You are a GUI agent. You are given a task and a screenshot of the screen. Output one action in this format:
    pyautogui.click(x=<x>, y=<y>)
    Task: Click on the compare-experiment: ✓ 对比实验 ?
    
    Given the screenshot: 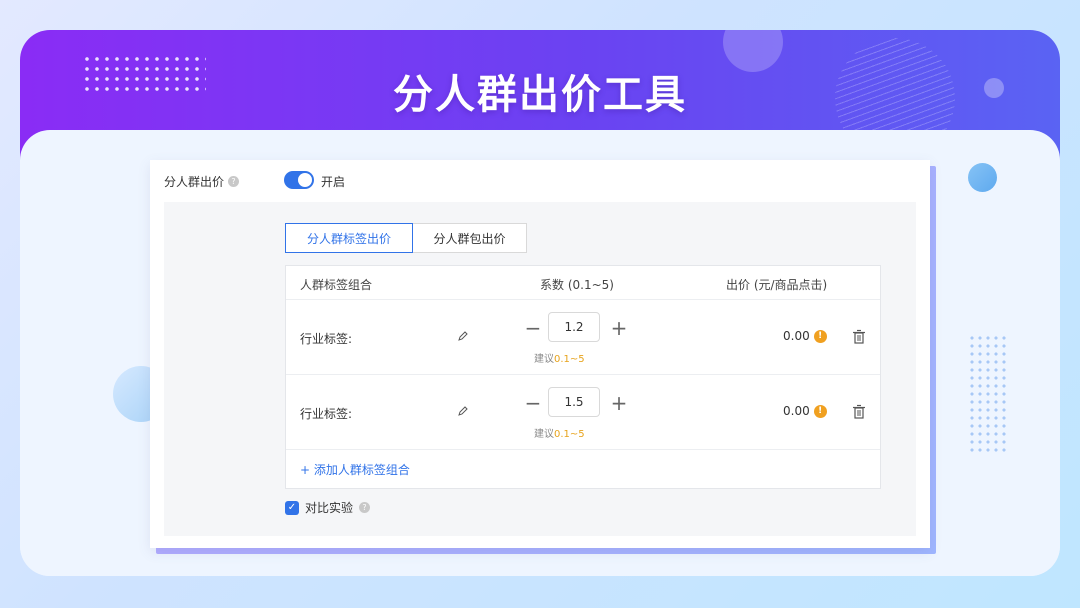 What is the action you would take?
    pyautogui.click(x=328, y=507)
    